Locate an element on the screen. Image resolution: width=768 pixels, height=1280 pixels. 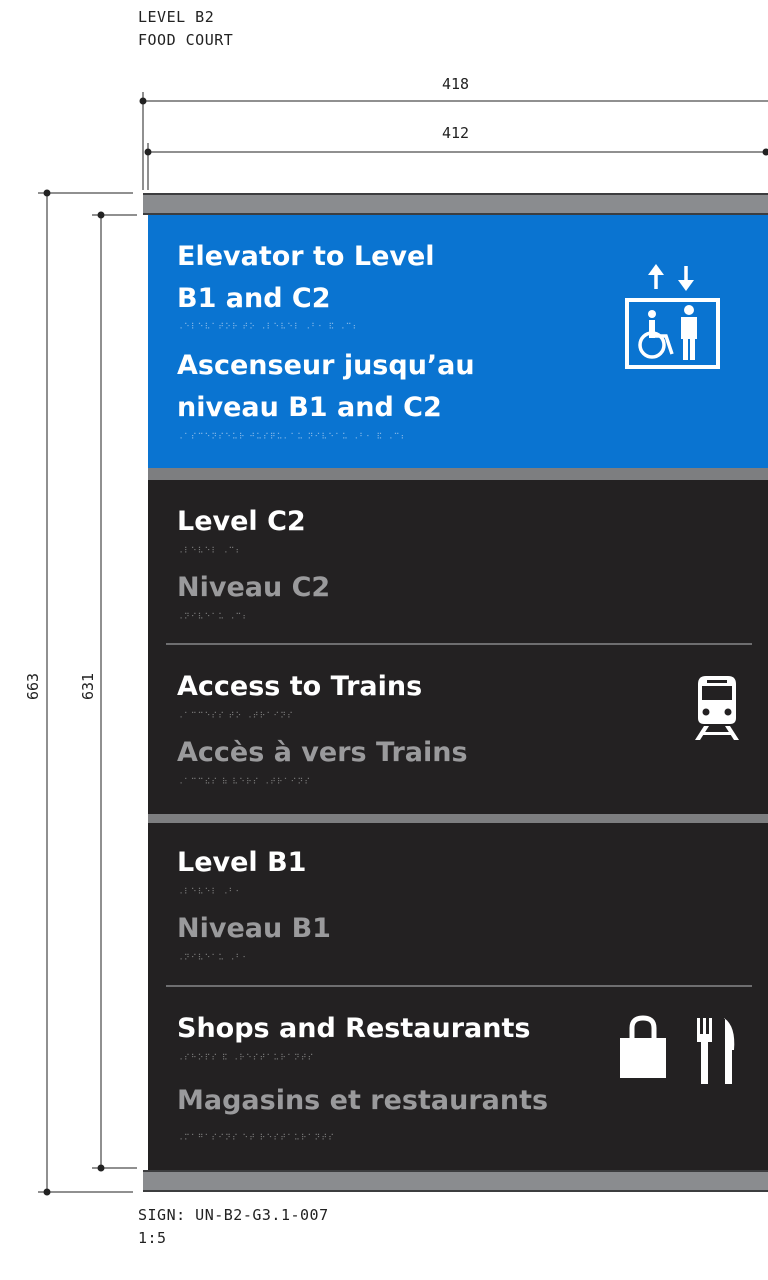
trains-title-fr: Accès à vers Trains is located at coordinates (322, 752).